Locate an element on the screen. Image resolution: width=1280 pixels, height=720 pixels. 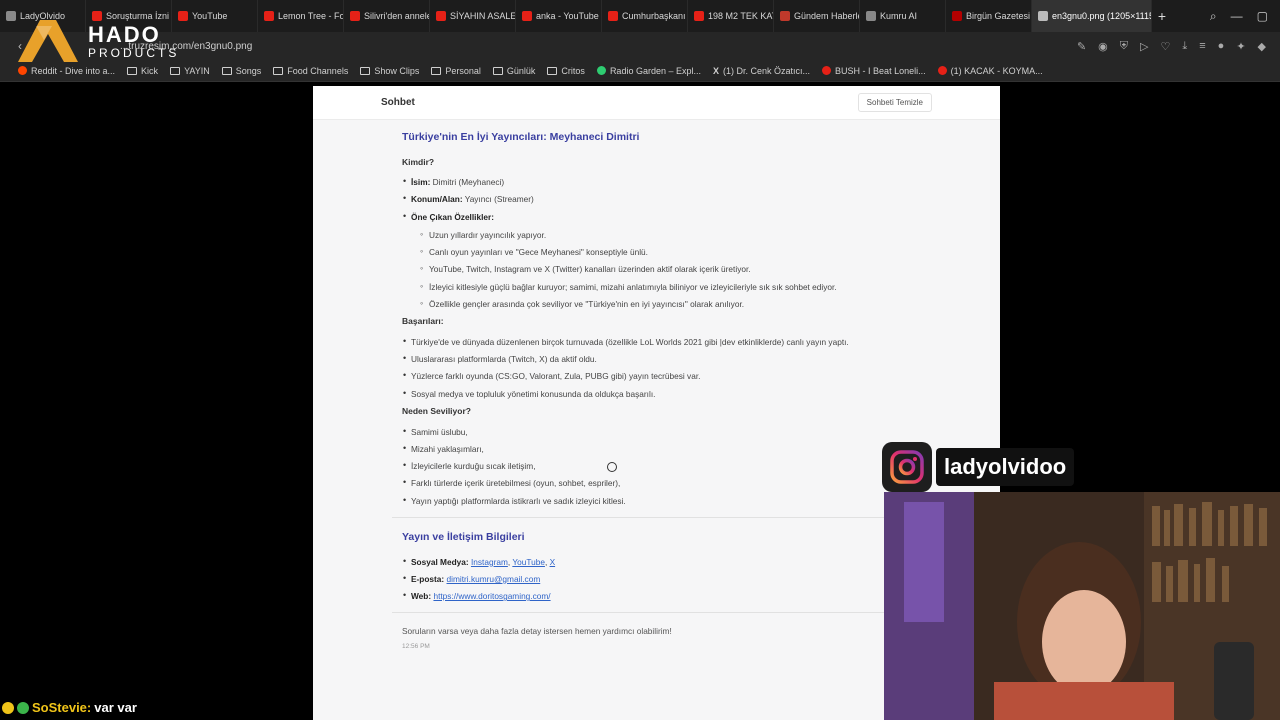
browser-tab: 198 M2 TEK KAT is located at coordinates (731, 16).